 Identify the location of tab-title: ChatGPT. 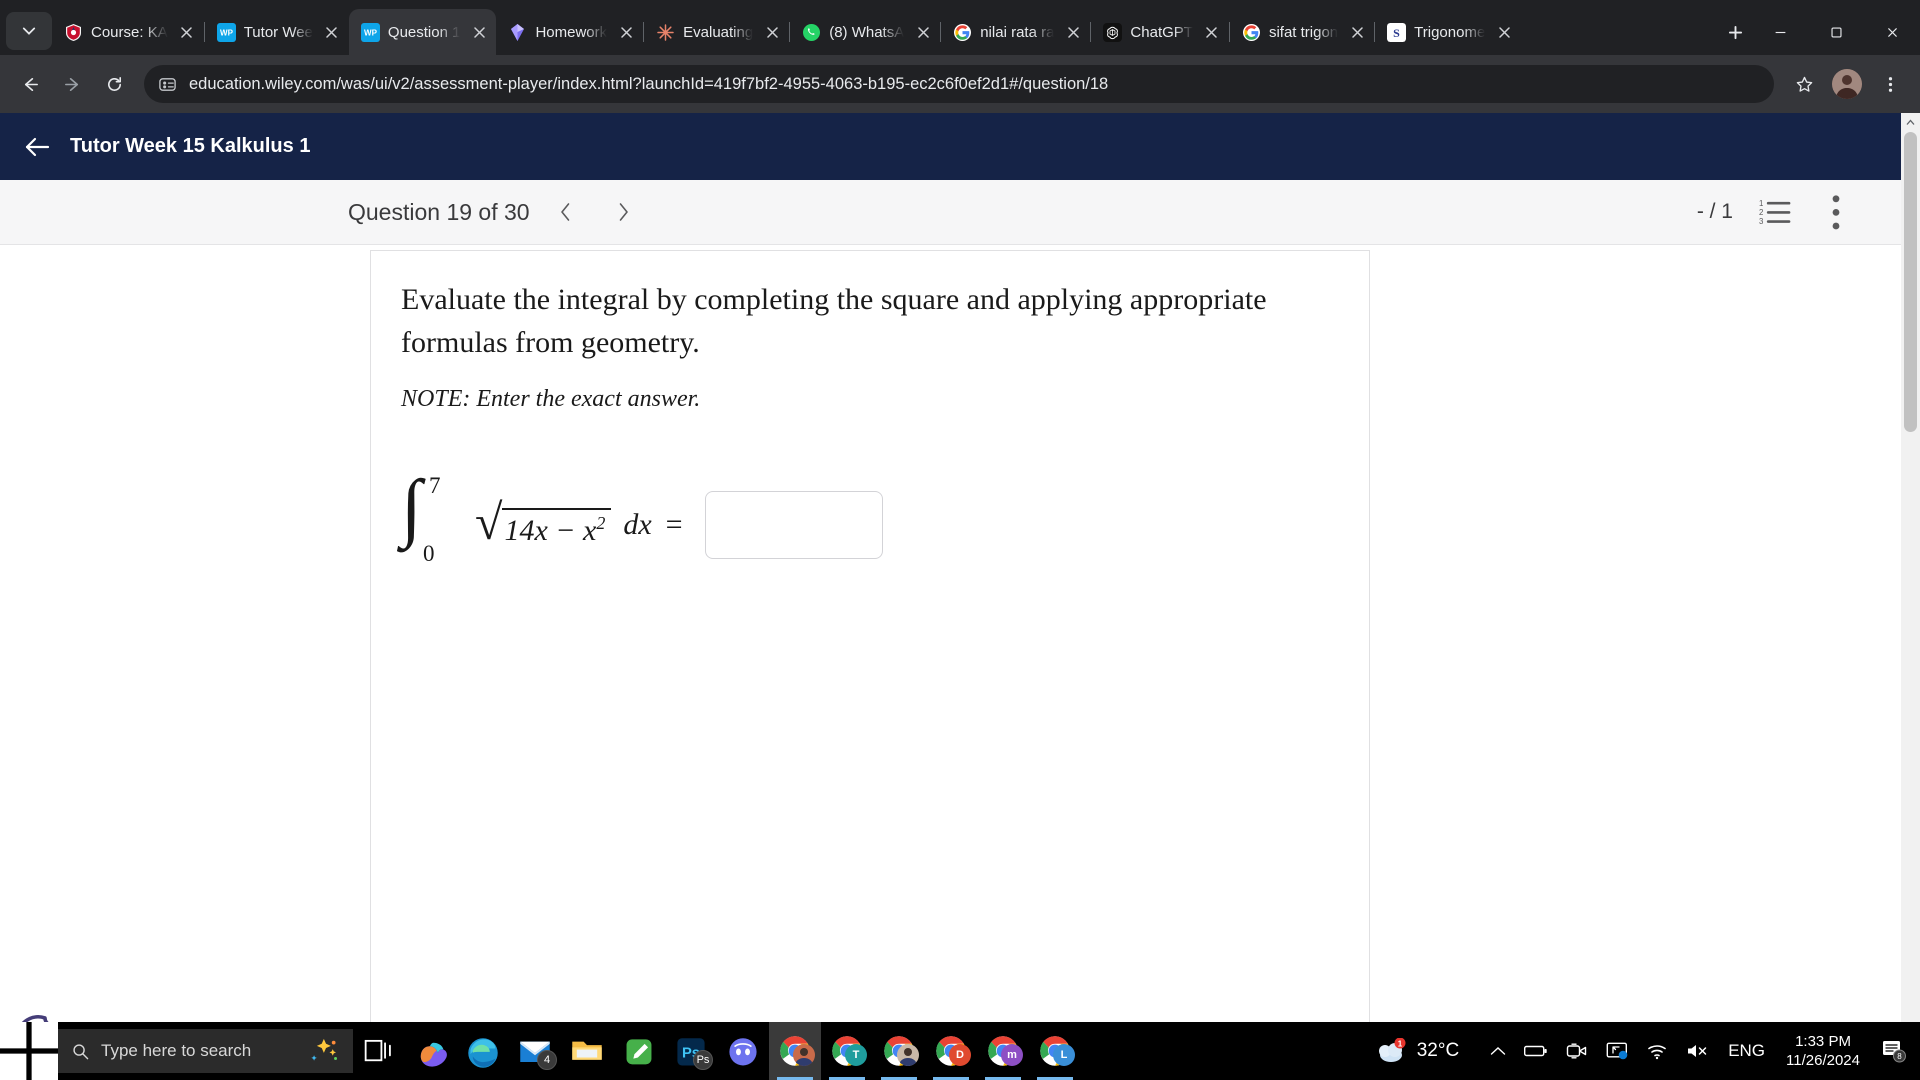
(1161, 32).